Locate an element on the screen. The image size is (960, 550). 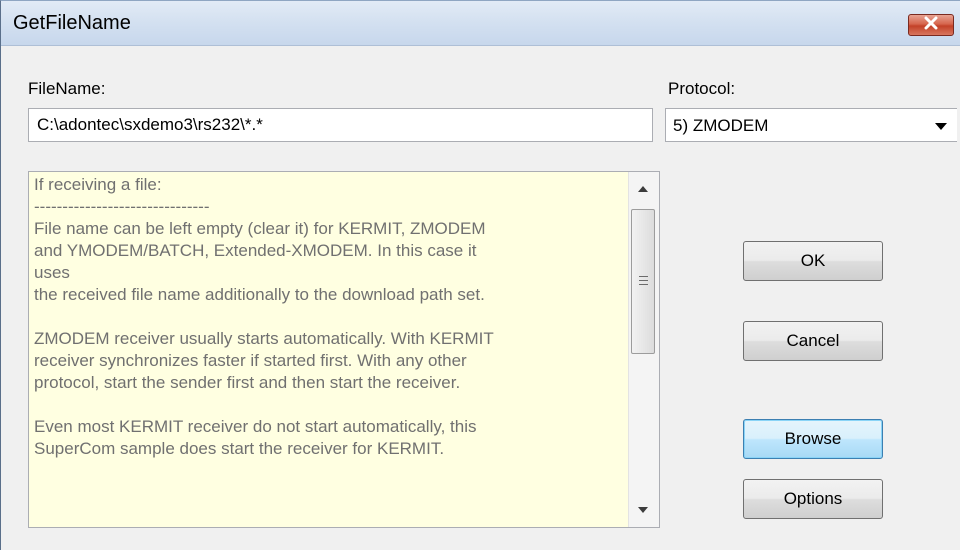
browse-button: Browse is located at coordinates (813, 439).